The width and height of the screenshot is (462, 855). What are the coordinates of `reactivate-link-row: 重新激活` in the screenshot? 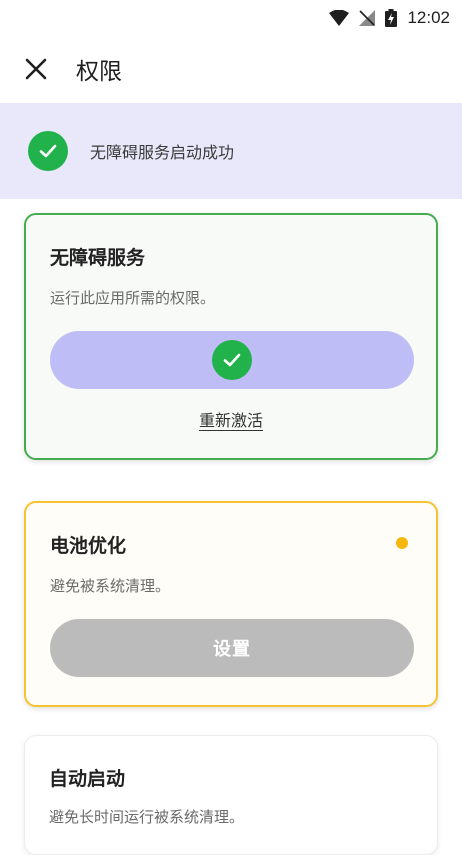 It's located at (231, 419).